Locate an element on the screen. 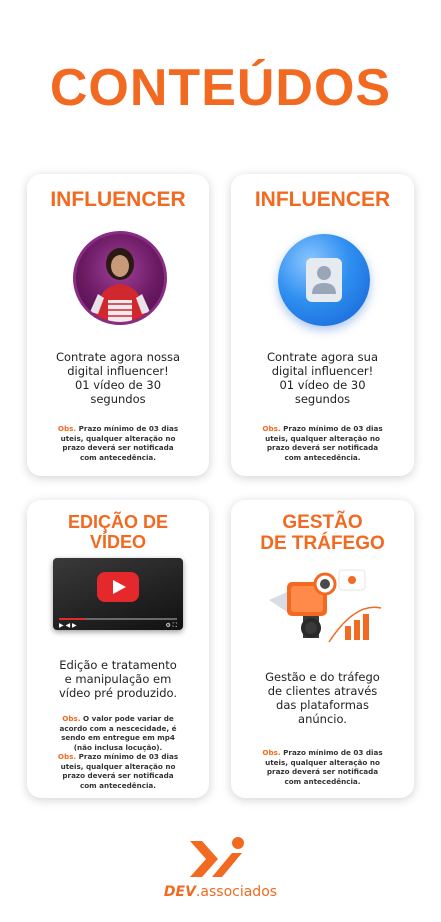 Image resolution: width=441 pixels, height=922 pixels. card-title: EDIÇÃO DE VÍDEO is located at coordinates (117, 532).